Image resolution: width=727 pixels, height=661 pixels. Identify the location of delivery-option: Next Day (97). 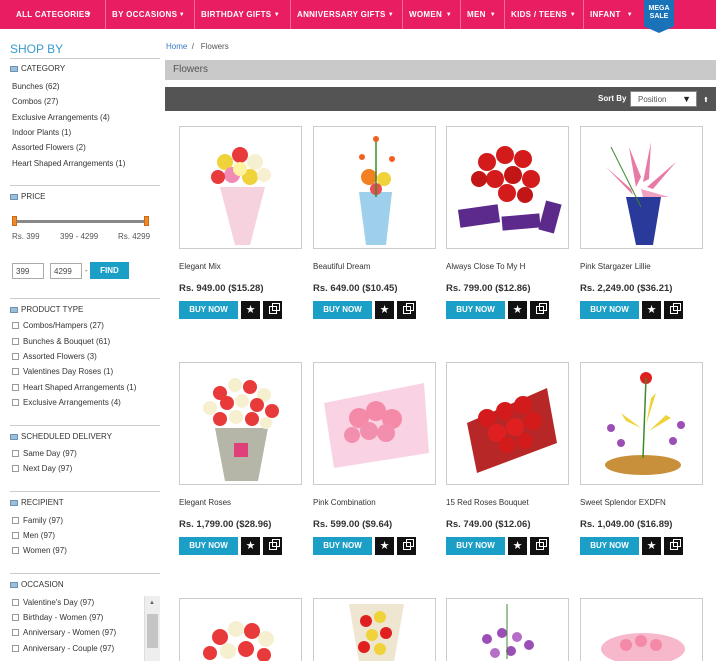
(42, 468).